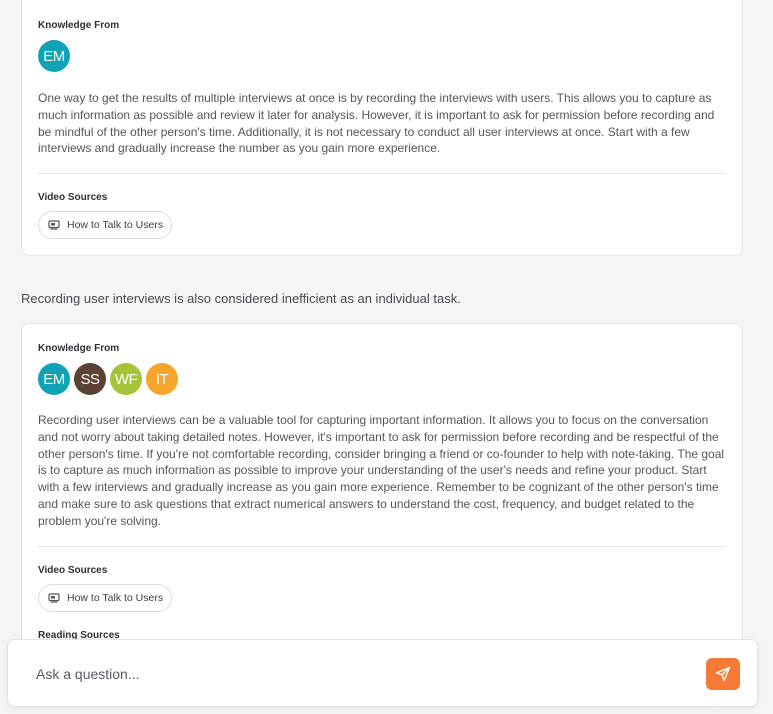 This screenshot has width=773, height=714. Describe the element at coordinates (90, 379) in the screenshot. I see `avatar-ss: SS` at that location.